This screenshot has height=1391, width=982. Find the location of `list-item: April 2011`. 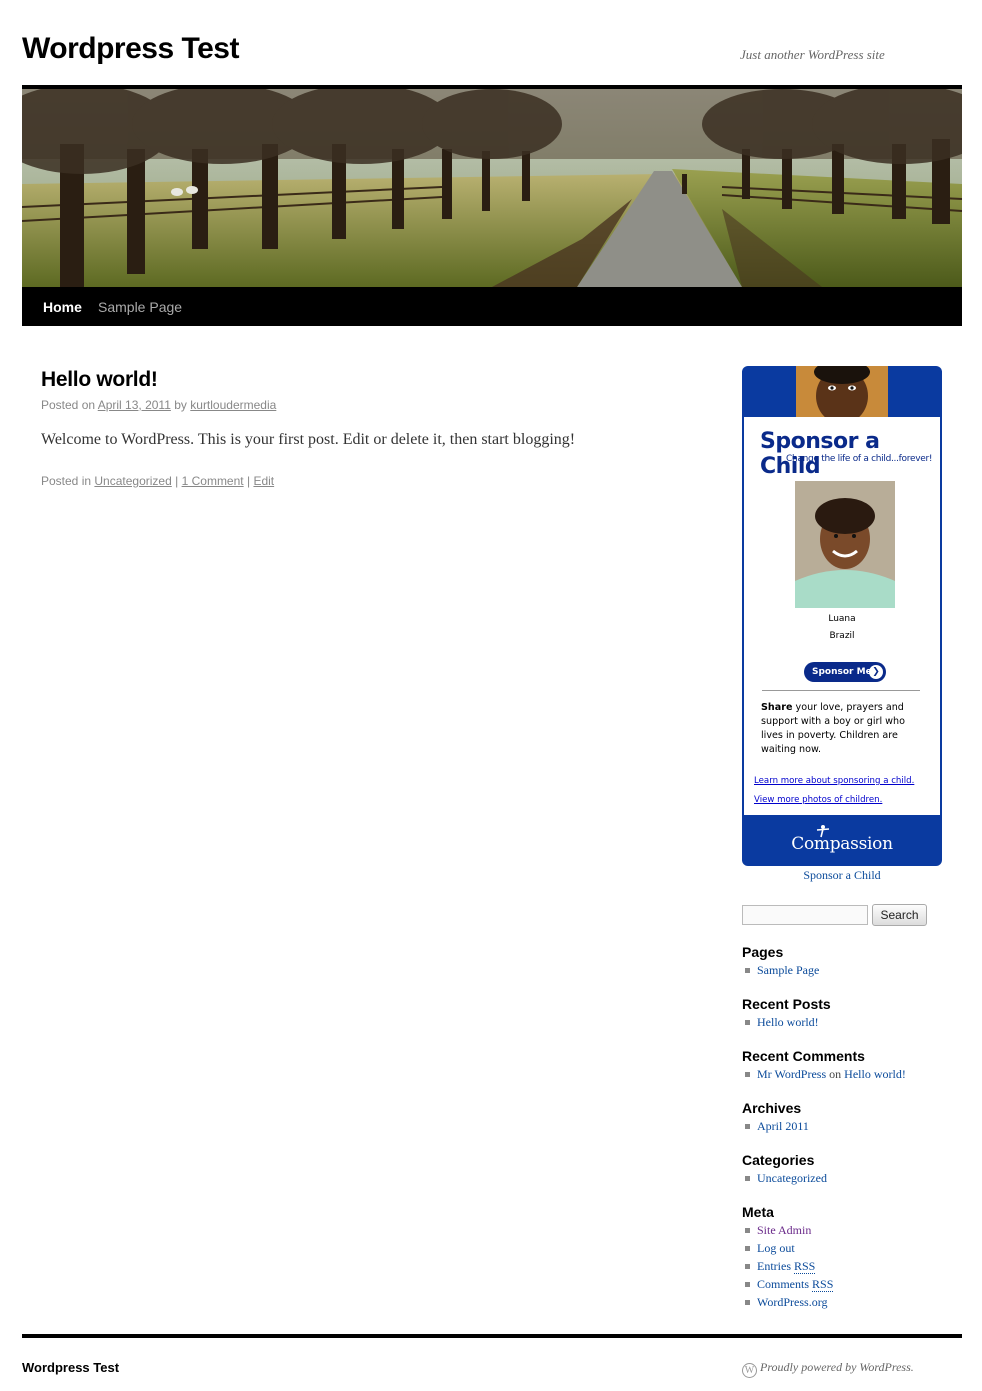

list-item: April 2011 is located at coordinates (842, 1126).